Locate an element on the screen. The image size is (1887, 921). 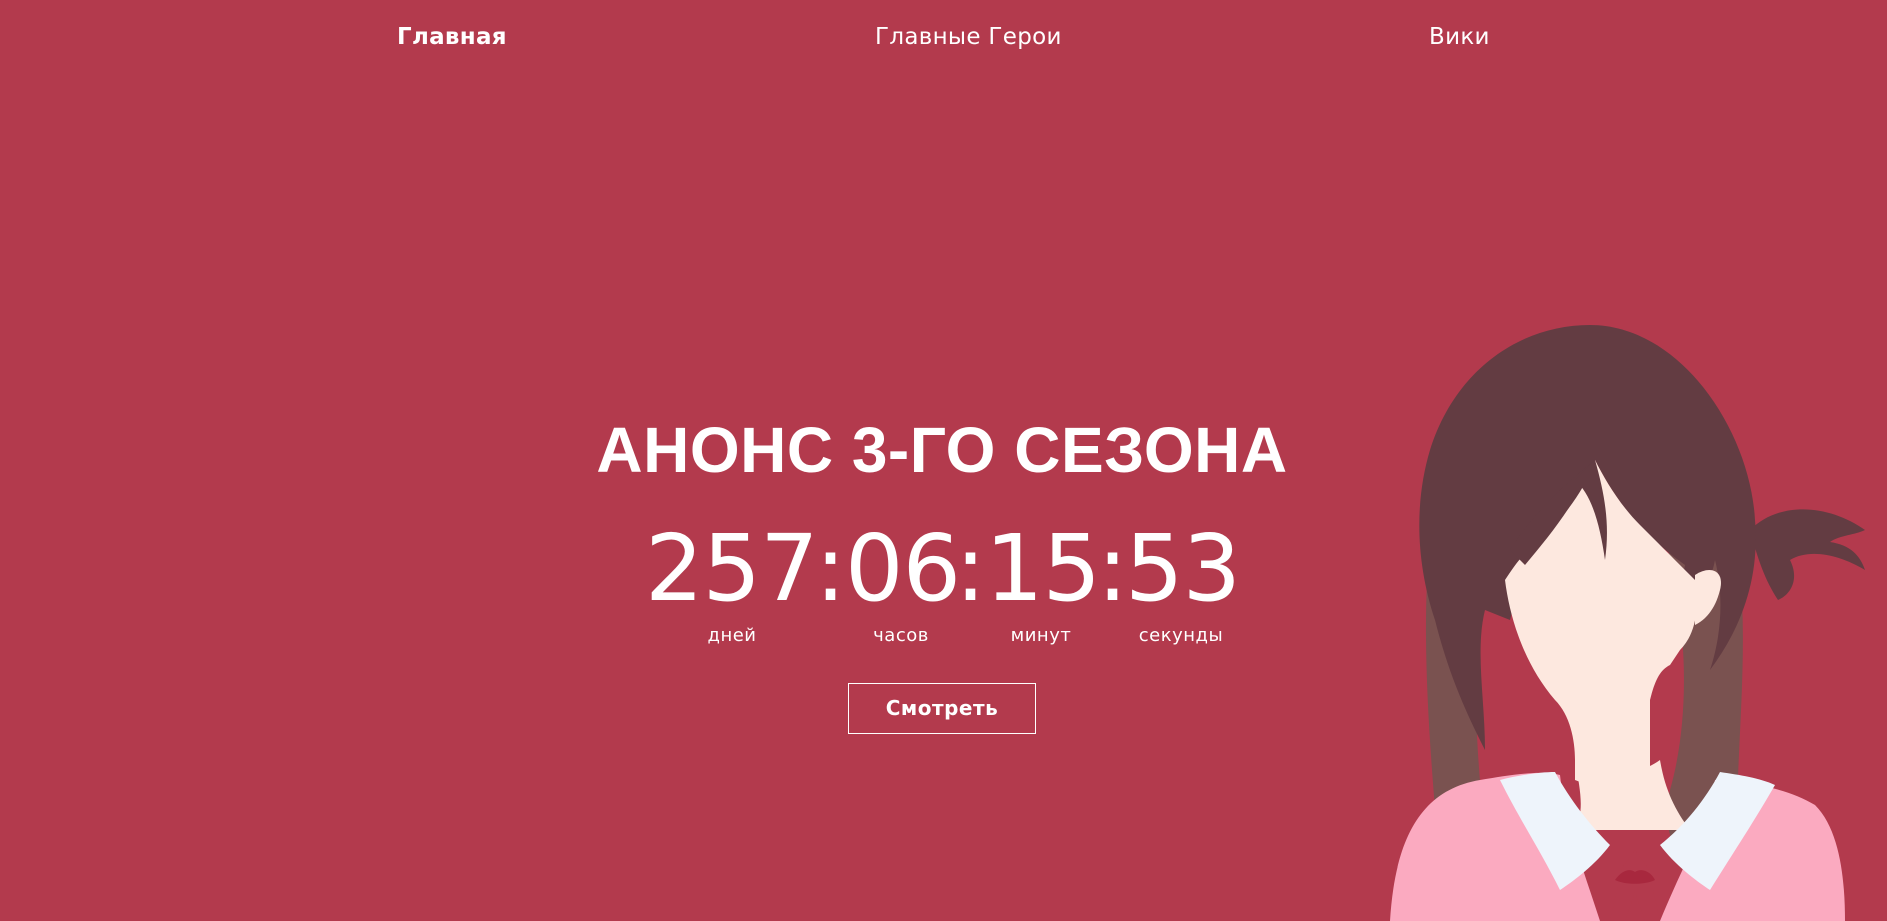
countdown-seconds: 53 is located at coordinates (1183, 568).